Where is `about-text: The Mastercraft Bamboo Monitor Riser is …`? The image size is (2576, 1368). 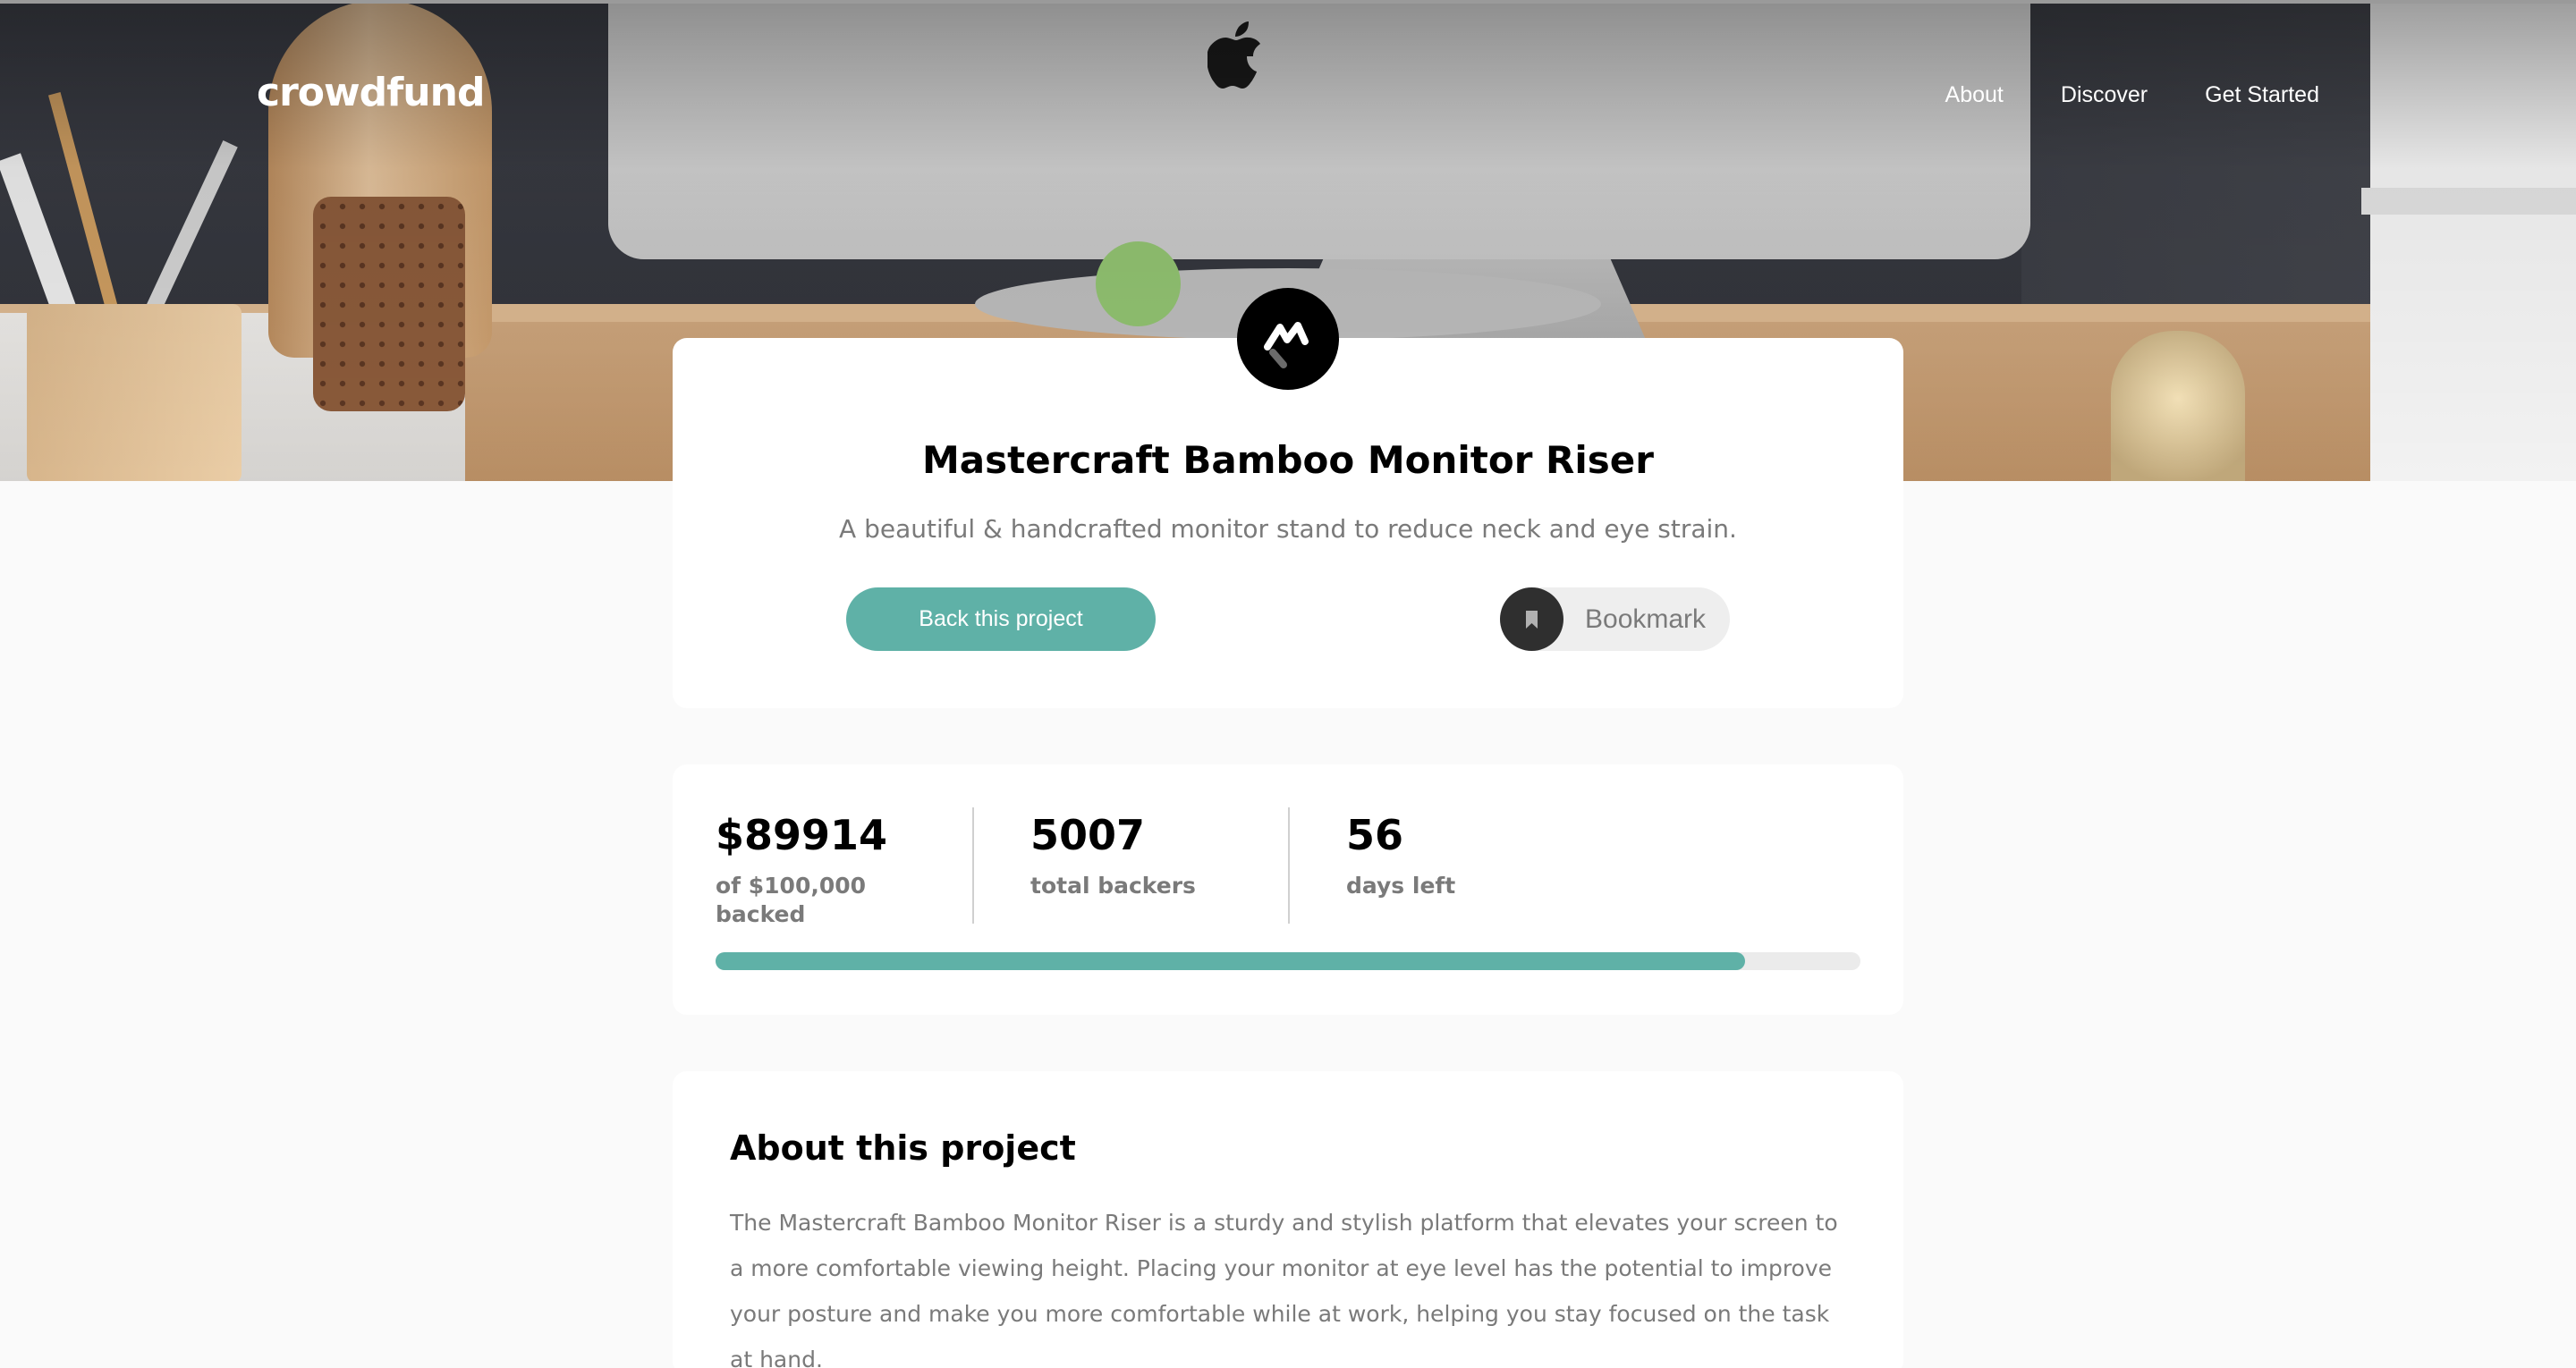 about-text: The Mastercraft Bamboo Monitor Riser is … is located at coordinates (1284, 1289).